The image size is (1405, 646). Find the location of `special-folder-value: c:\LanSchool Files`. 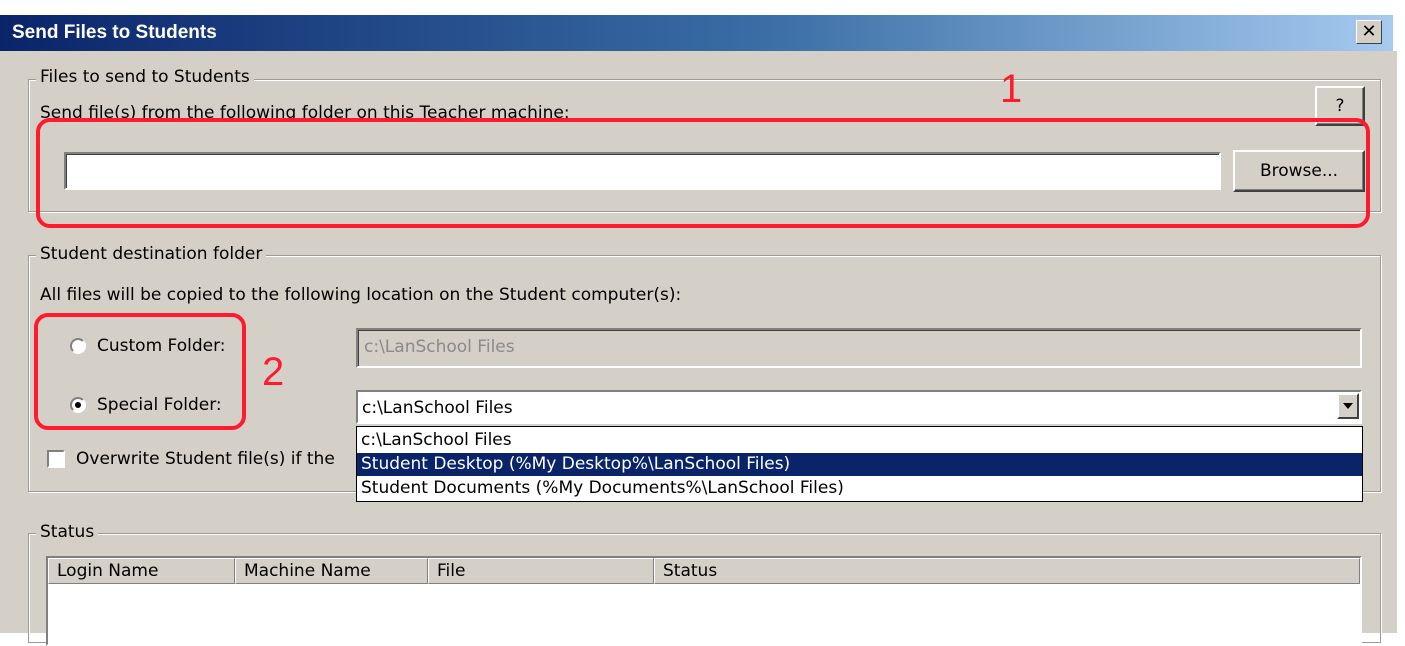

special-folder-value: c:\LanSchool Files is located at coordinates (437, 408).